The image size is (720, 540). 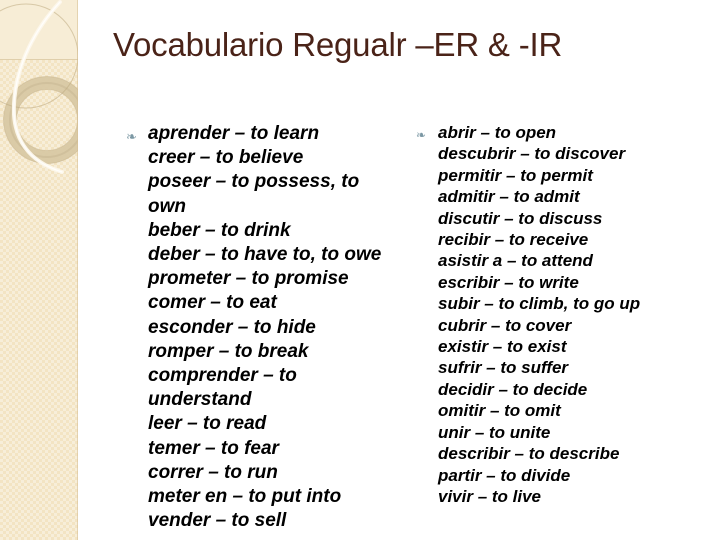 I want to click on vocabulary-entry: existir – to exist, so click(x=502, y=347).